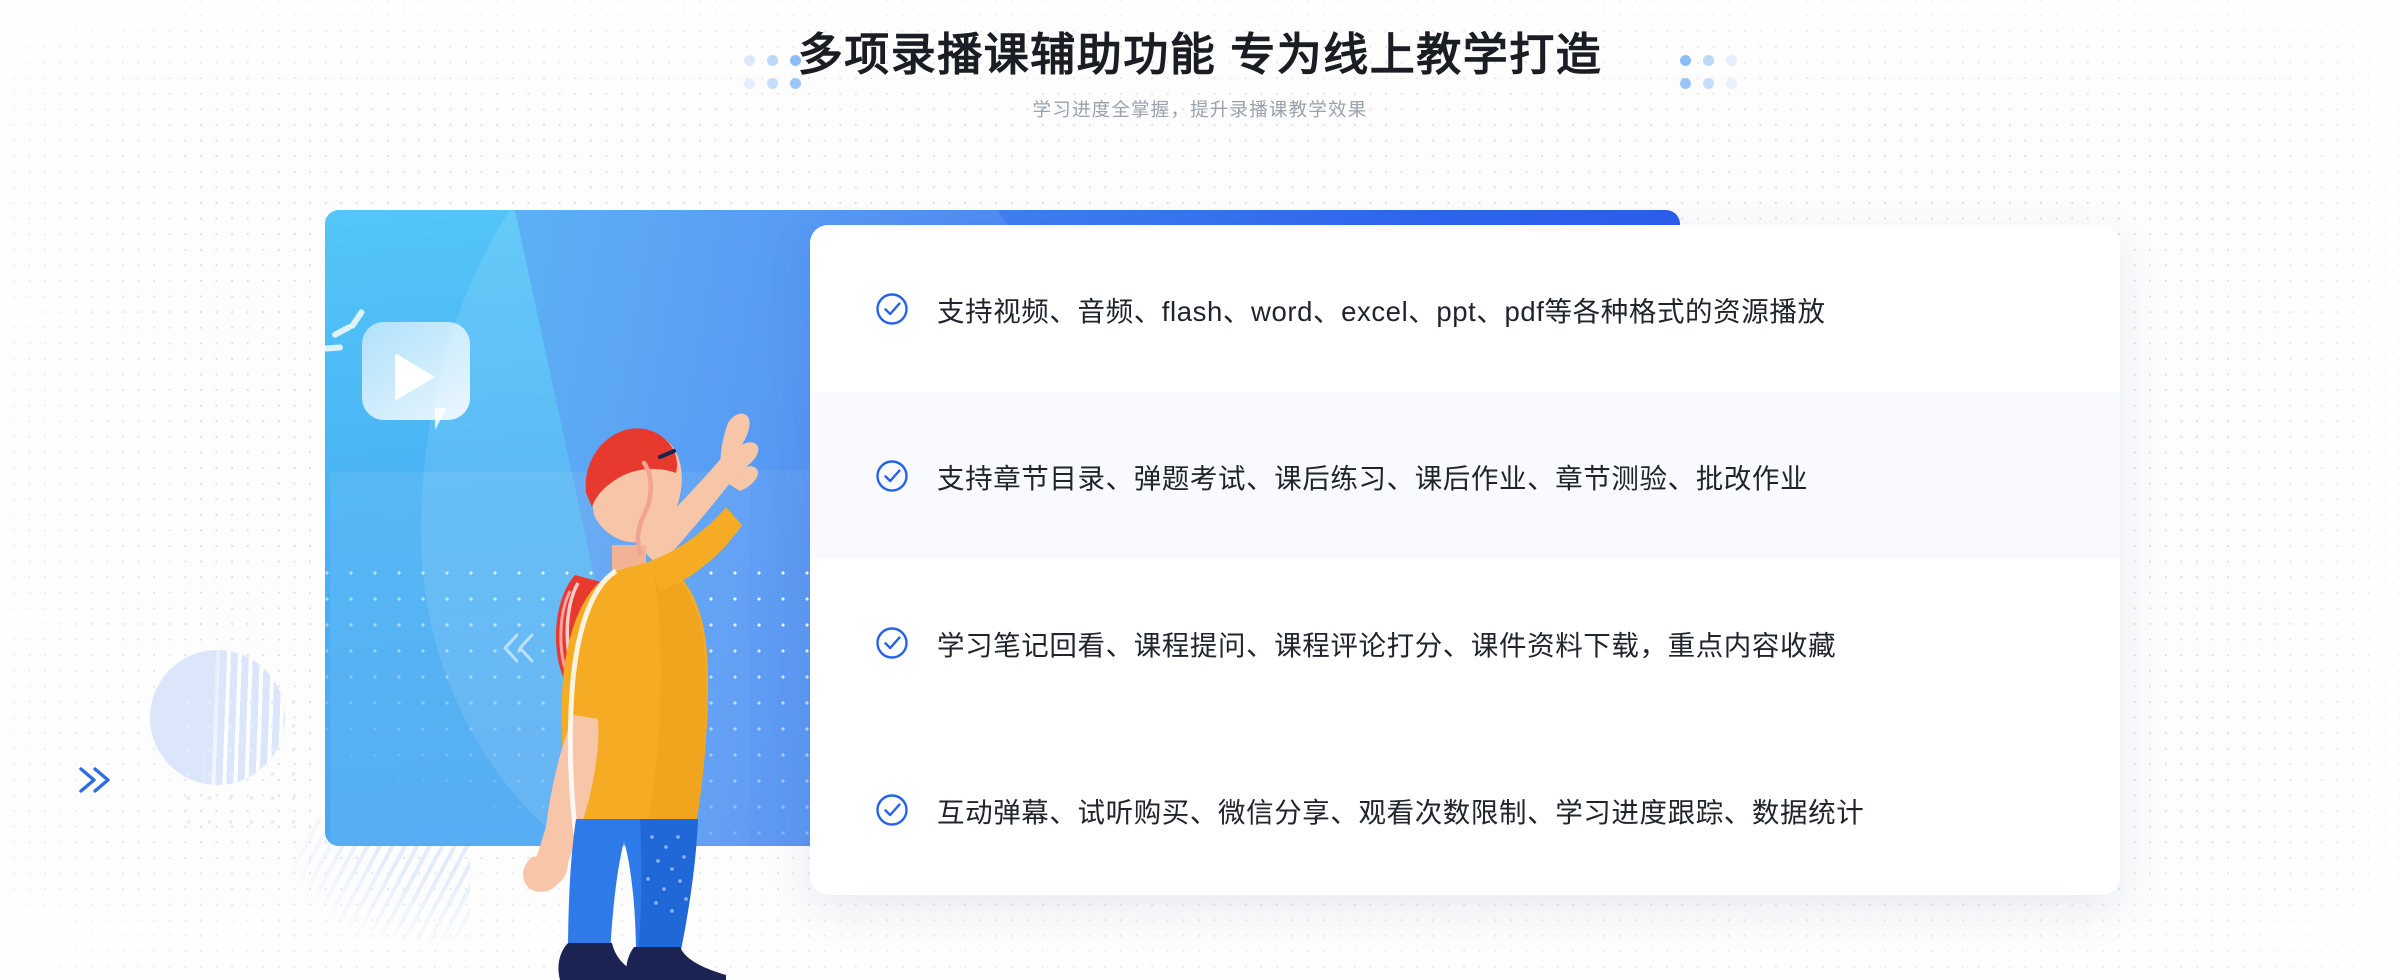 The width and height of the screenshot is (2400, 980). I want to click on feature-row: 支持章节目录、弹题考试、课后练习、课后作业、章节测验、批改作业, so click(1465, 475).